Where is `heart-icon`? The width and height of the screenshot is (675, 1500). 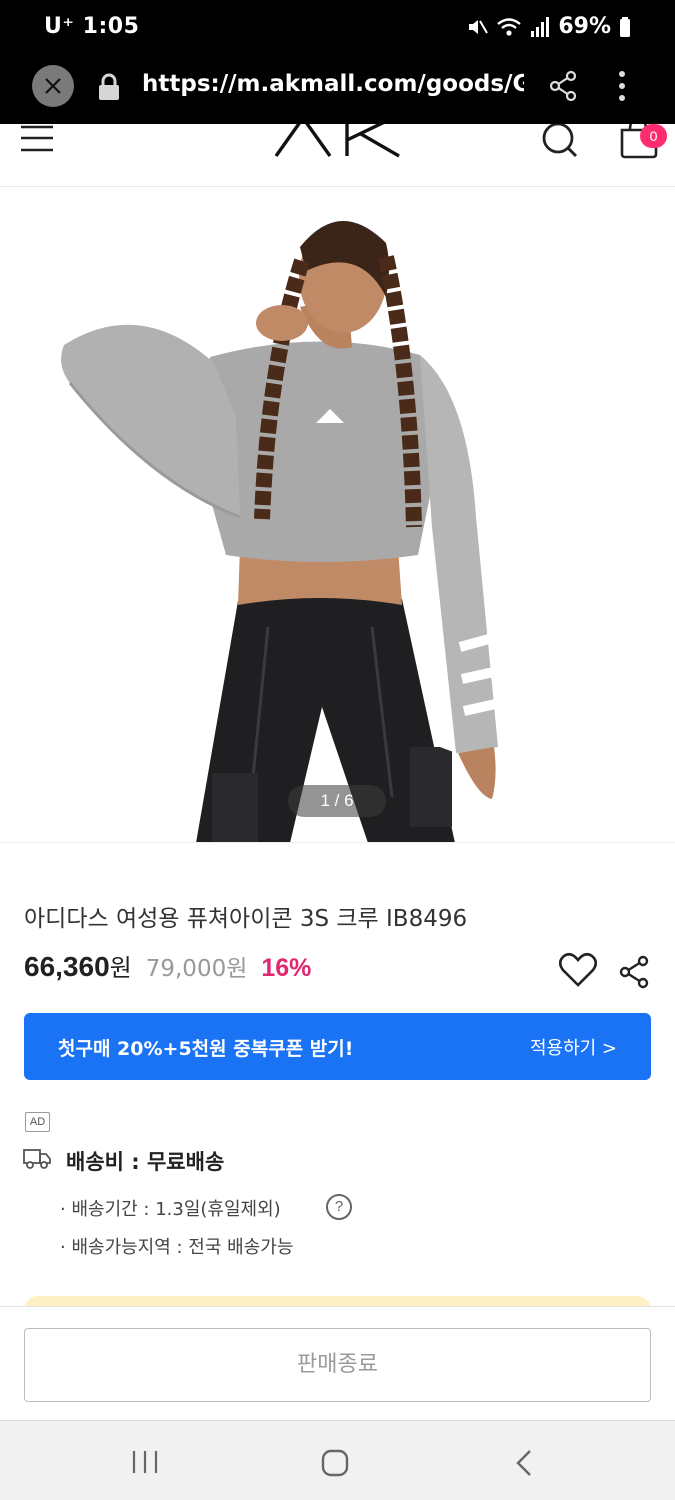 heart-icon is located at coordinates (578, 970).